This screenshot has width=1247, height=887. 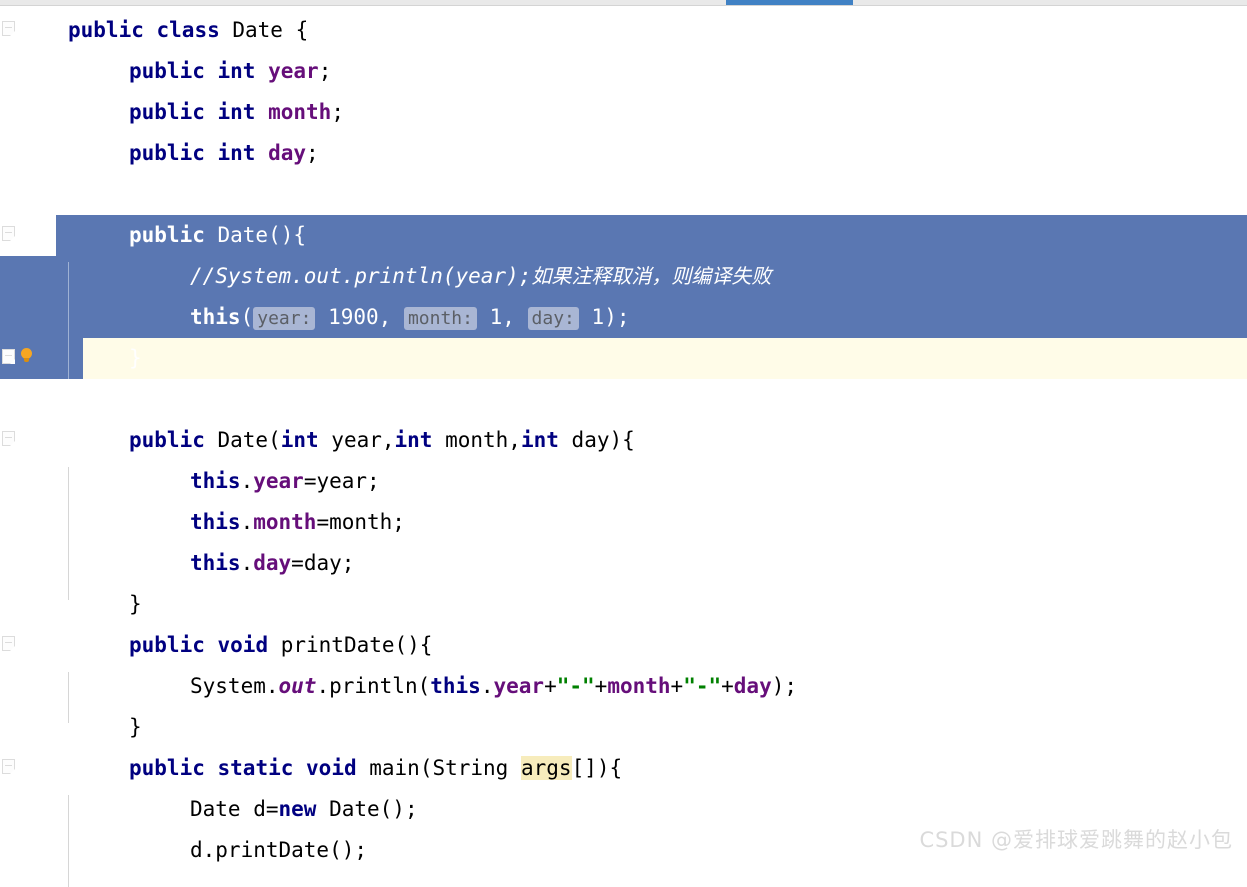 What do you see at coordinates (256, 768) in the screenshot?
I see `keyword-token: static` at bounding box center [256, 768].